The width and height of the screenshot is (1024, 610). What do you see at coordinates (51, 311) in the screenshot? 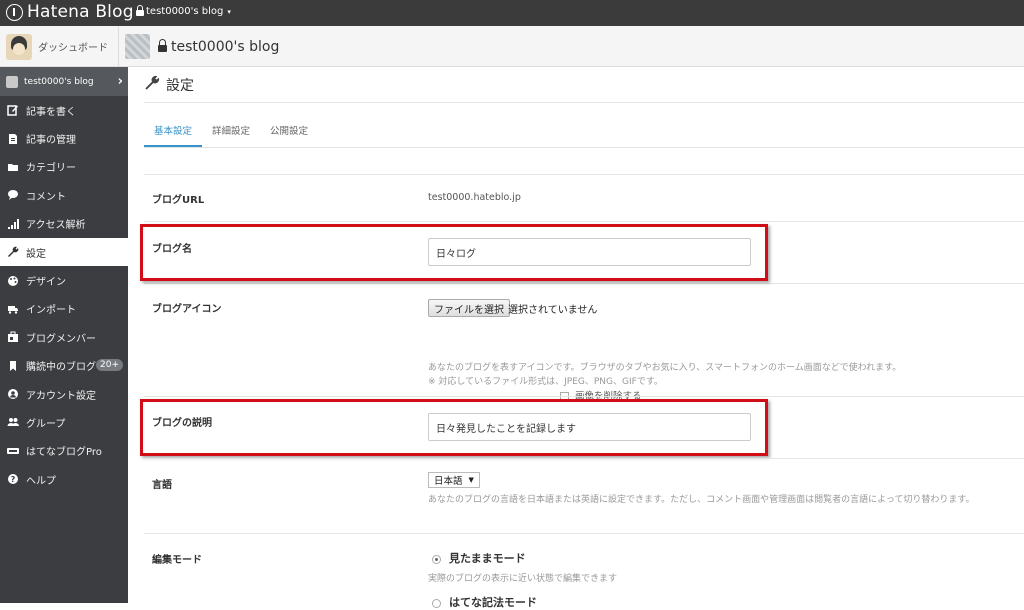
I see `sidebar-item-label: インポート` at bounding box center [51, 311].